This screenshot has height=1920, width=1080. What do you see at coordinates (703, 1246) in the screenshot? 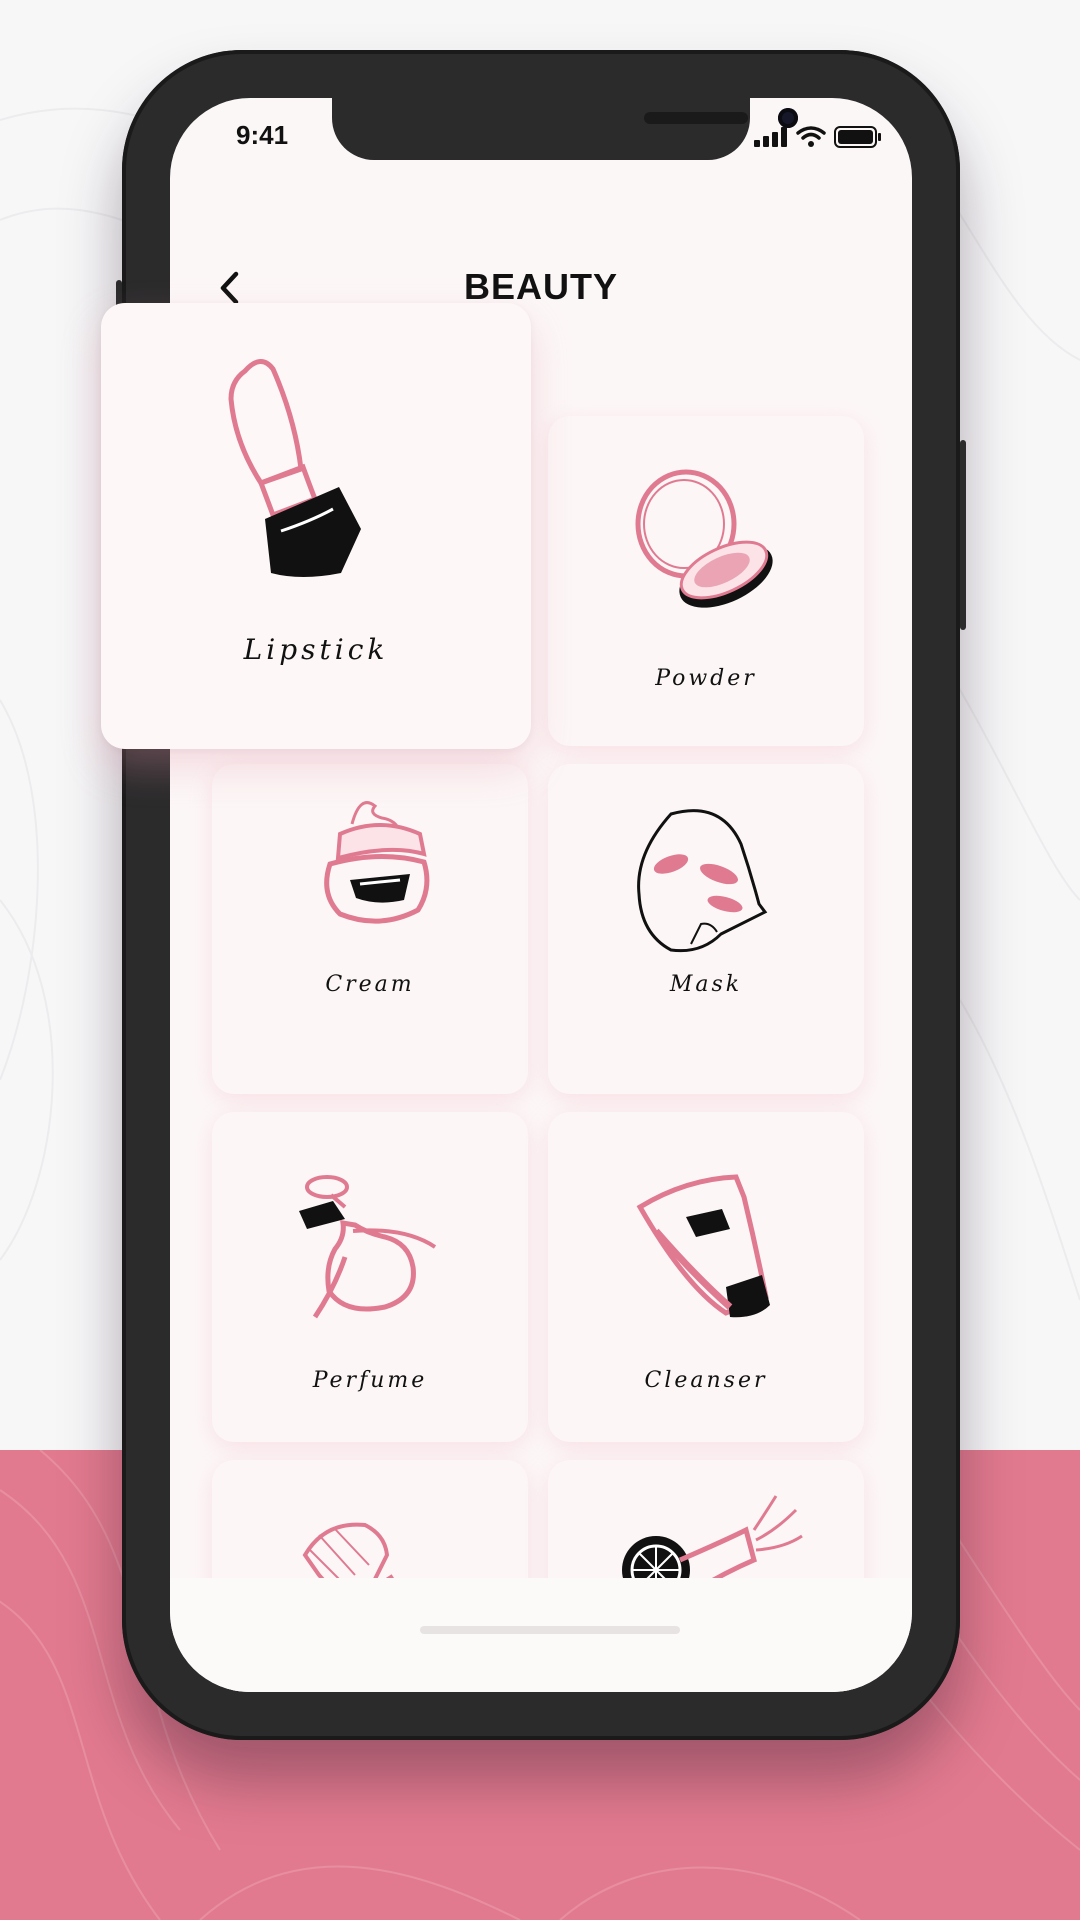
I see `cleanser-tube-icon` at bounding box center [703, 1246].